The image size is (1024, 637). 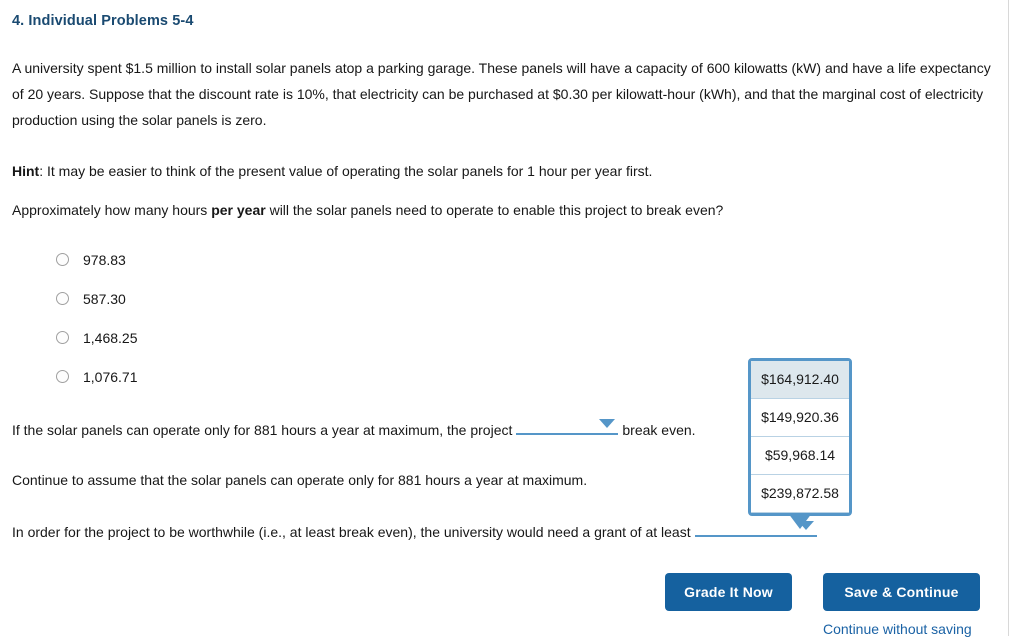 I want to click on dropdown-pointer-icon, so click(x=800, y=521).